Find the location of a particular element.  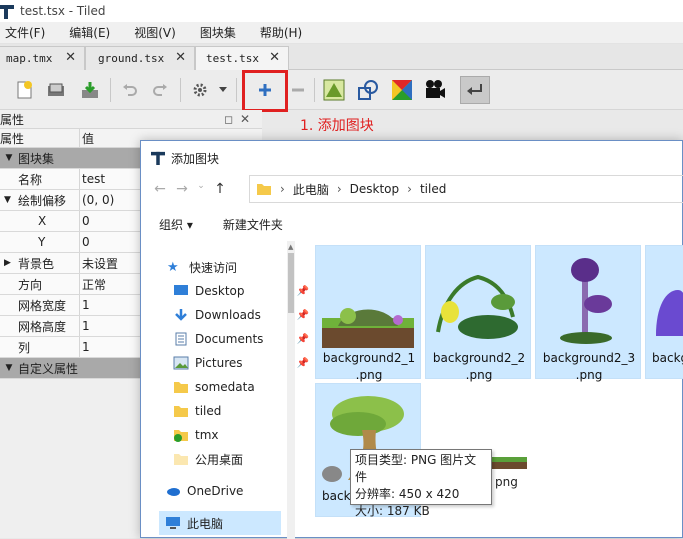

group-label: 图块集 is located at coordinates (36, 158).